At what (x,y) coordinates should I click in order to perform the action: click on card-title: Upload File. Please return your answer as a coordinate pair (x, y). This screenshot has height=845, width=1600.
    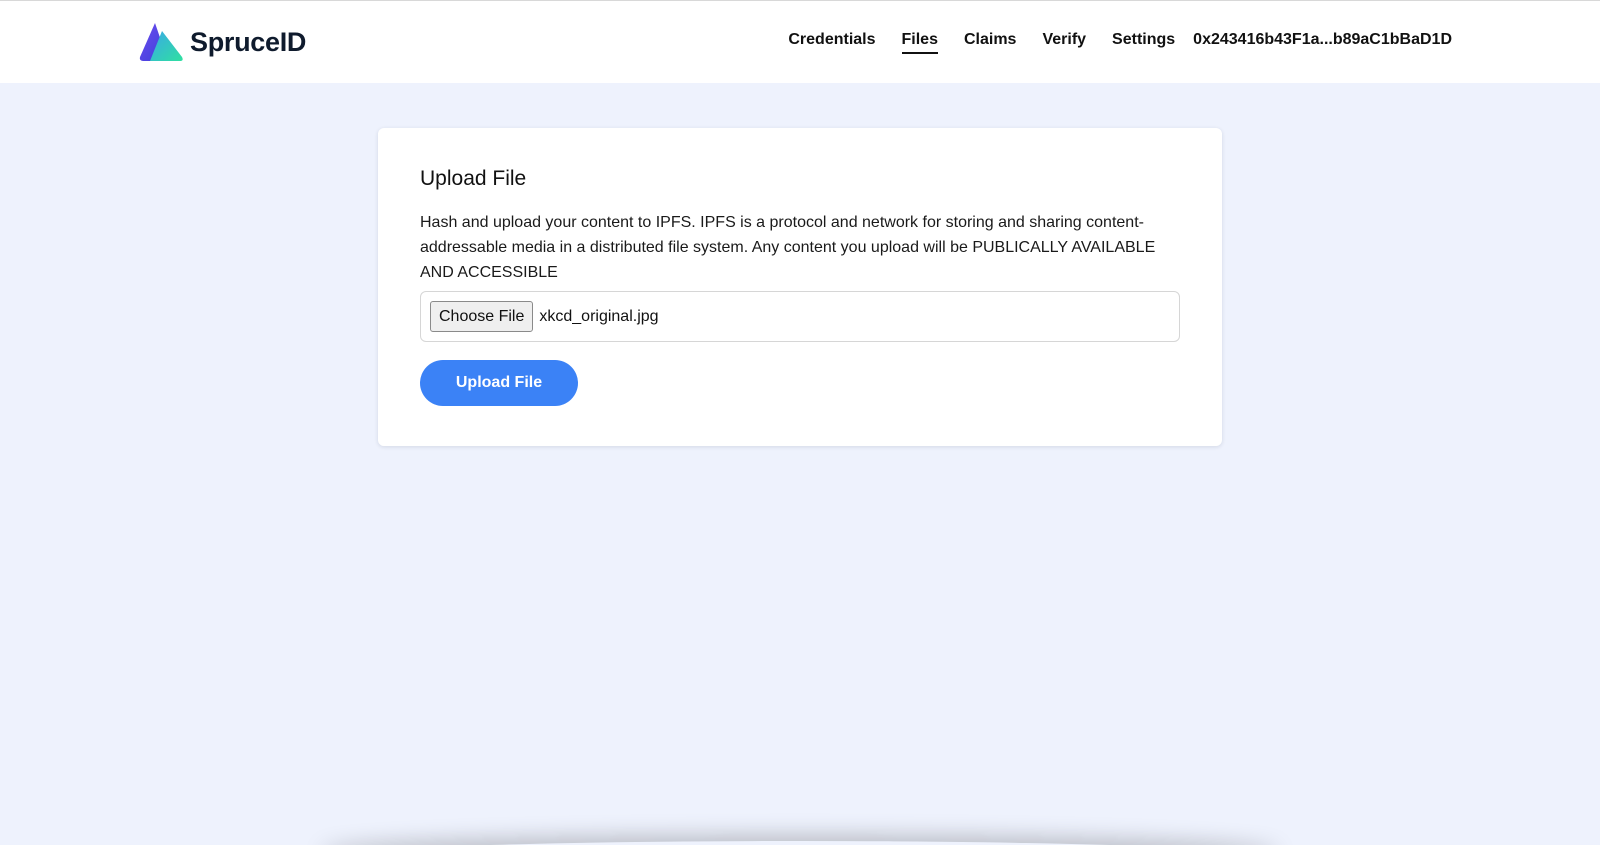
    Looking at the image, I should click on (473, 178).